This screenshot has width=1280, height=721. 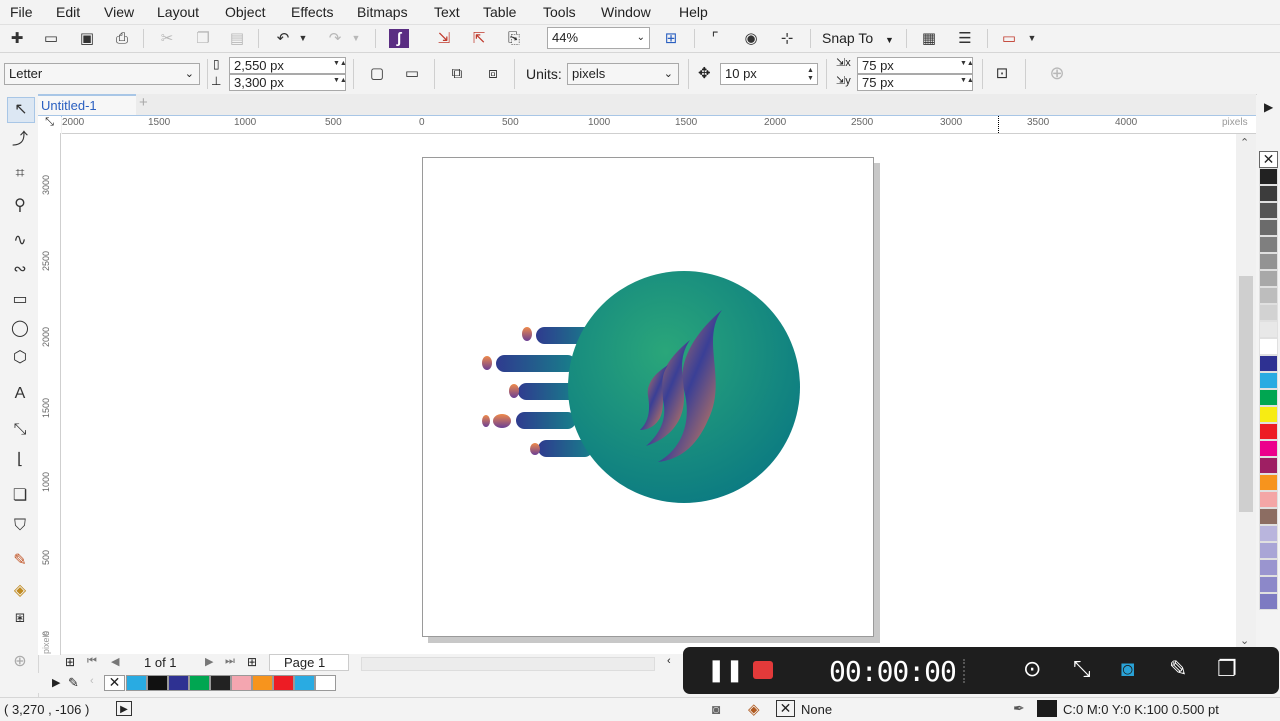 What do you see at coordinates (693, 12) in the screenshot?
I see `menu-help: Help` at bounding box center [693, 12].